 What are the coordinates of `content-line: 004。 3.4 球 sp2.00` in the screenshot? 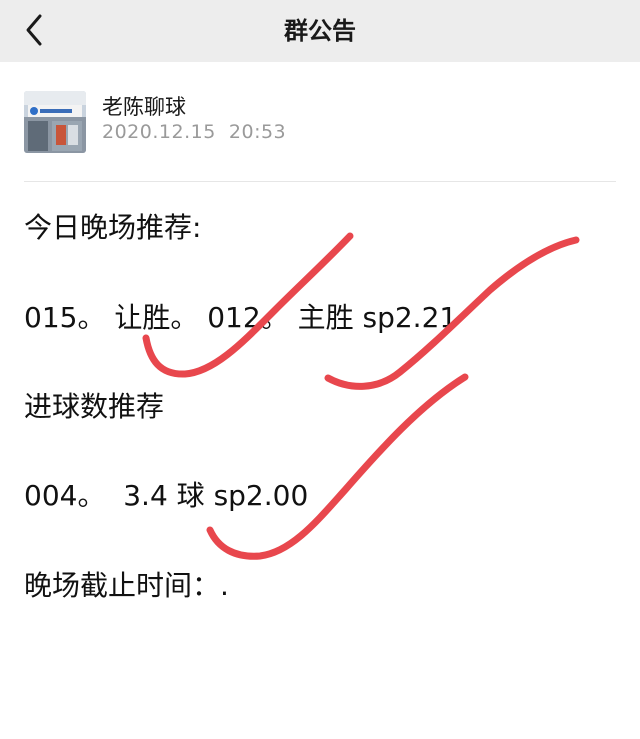 It's located at (166, 495).